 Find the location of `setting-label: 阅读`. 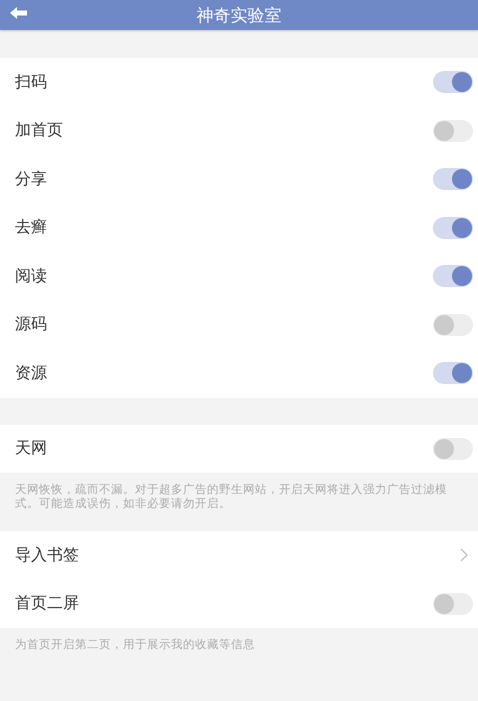

setting-label: 阅读 is located at coordinates (31, 276).